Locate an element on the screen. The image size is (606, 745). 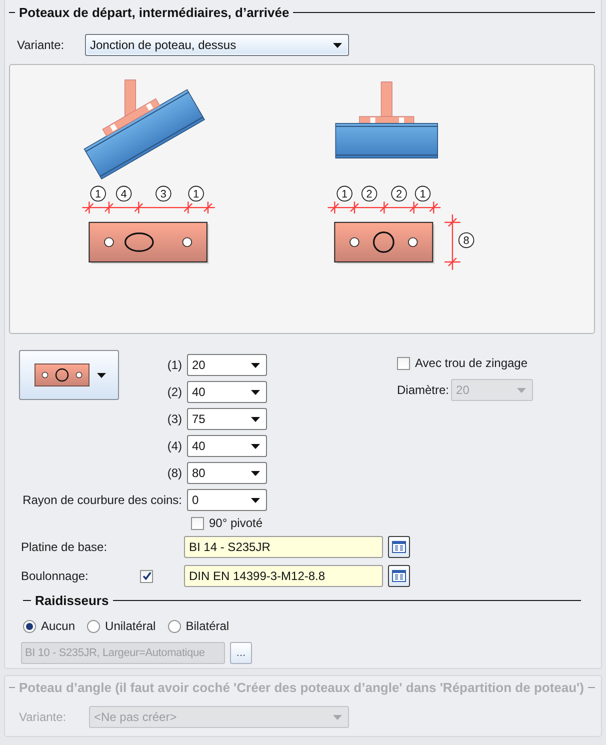
plate-icon is located at coordinates (61, 375).